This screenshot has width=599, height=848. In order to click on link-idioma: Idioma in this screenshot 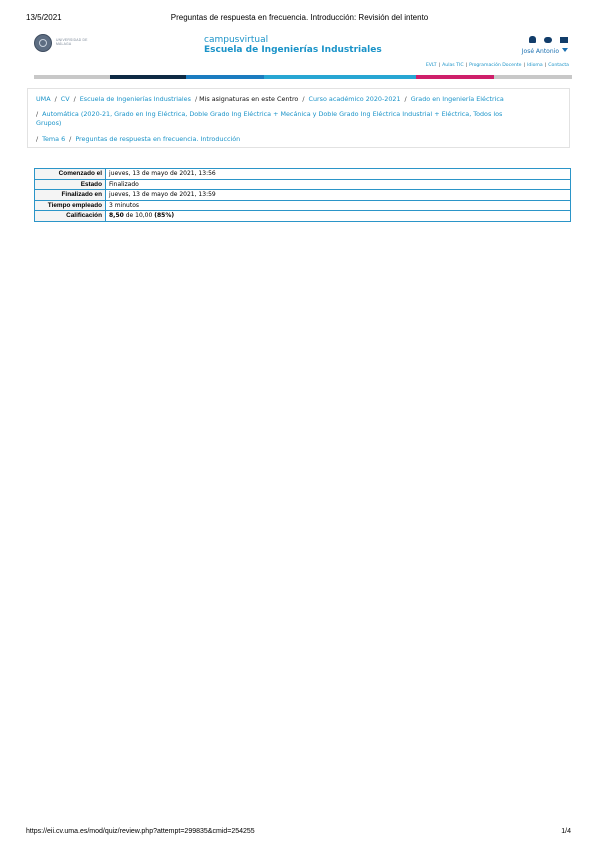, I will do `click(535, 65)`.